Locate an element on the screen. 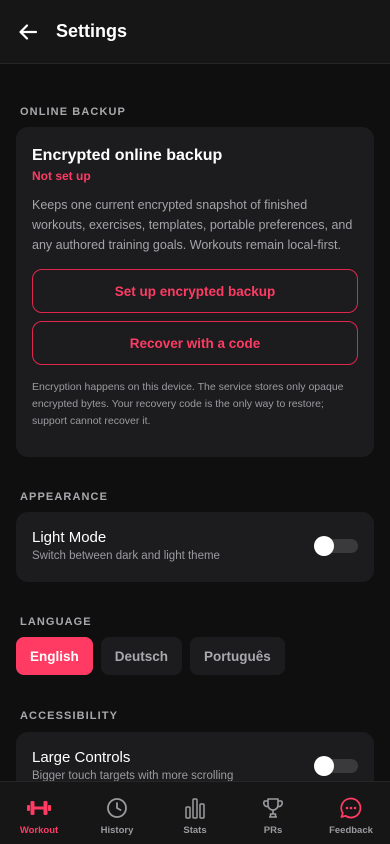 This screenshot has height=844, width=390. section-label-appearance: APPEARANCE is located at coordinates (64, 497).